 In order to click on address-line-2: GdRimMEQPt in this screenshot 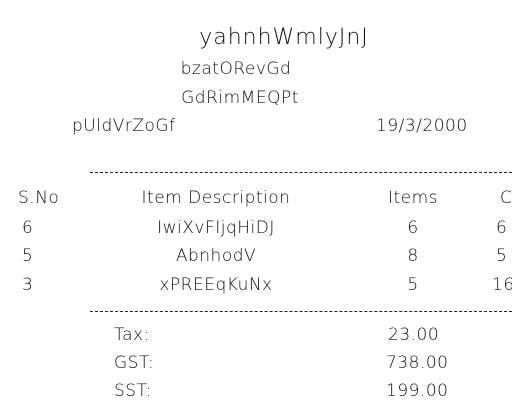, I will do `click(240, 98)`.